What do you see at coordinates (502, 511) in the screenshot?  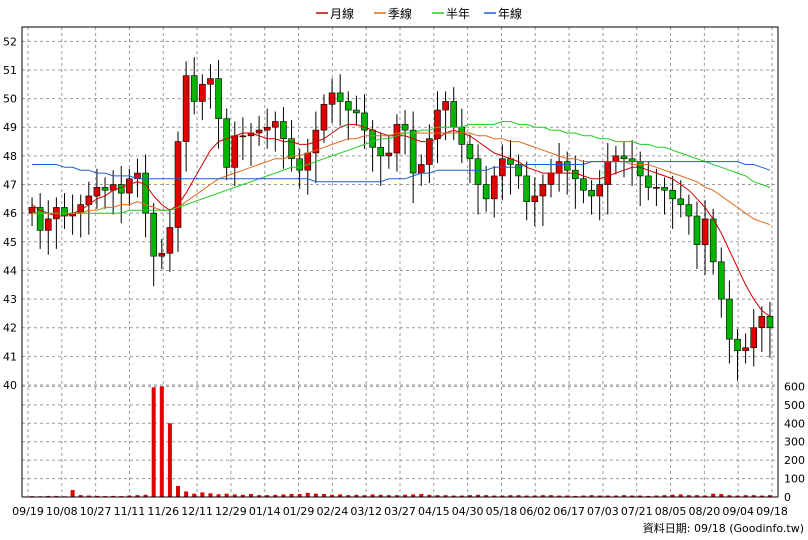 I see `x-tick-label: 05/18` at bounding box center [502, 511].